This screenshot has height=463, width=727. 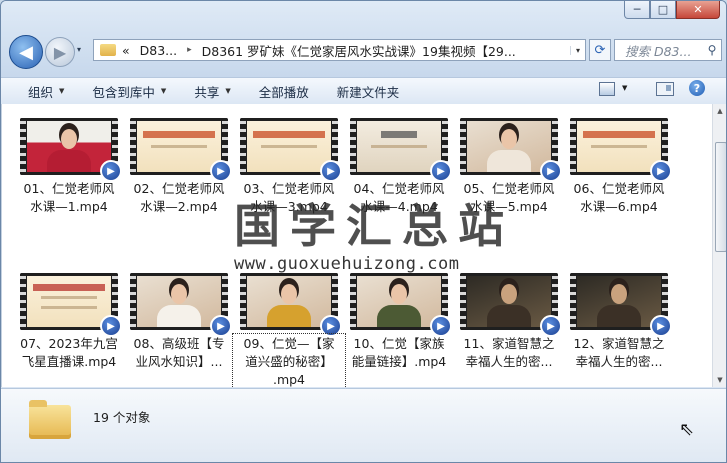 What do you see at coordinates (577, 50) in the screenshot?
I see `address-dropdown-button: ▾` at bounding box center [577, 50].